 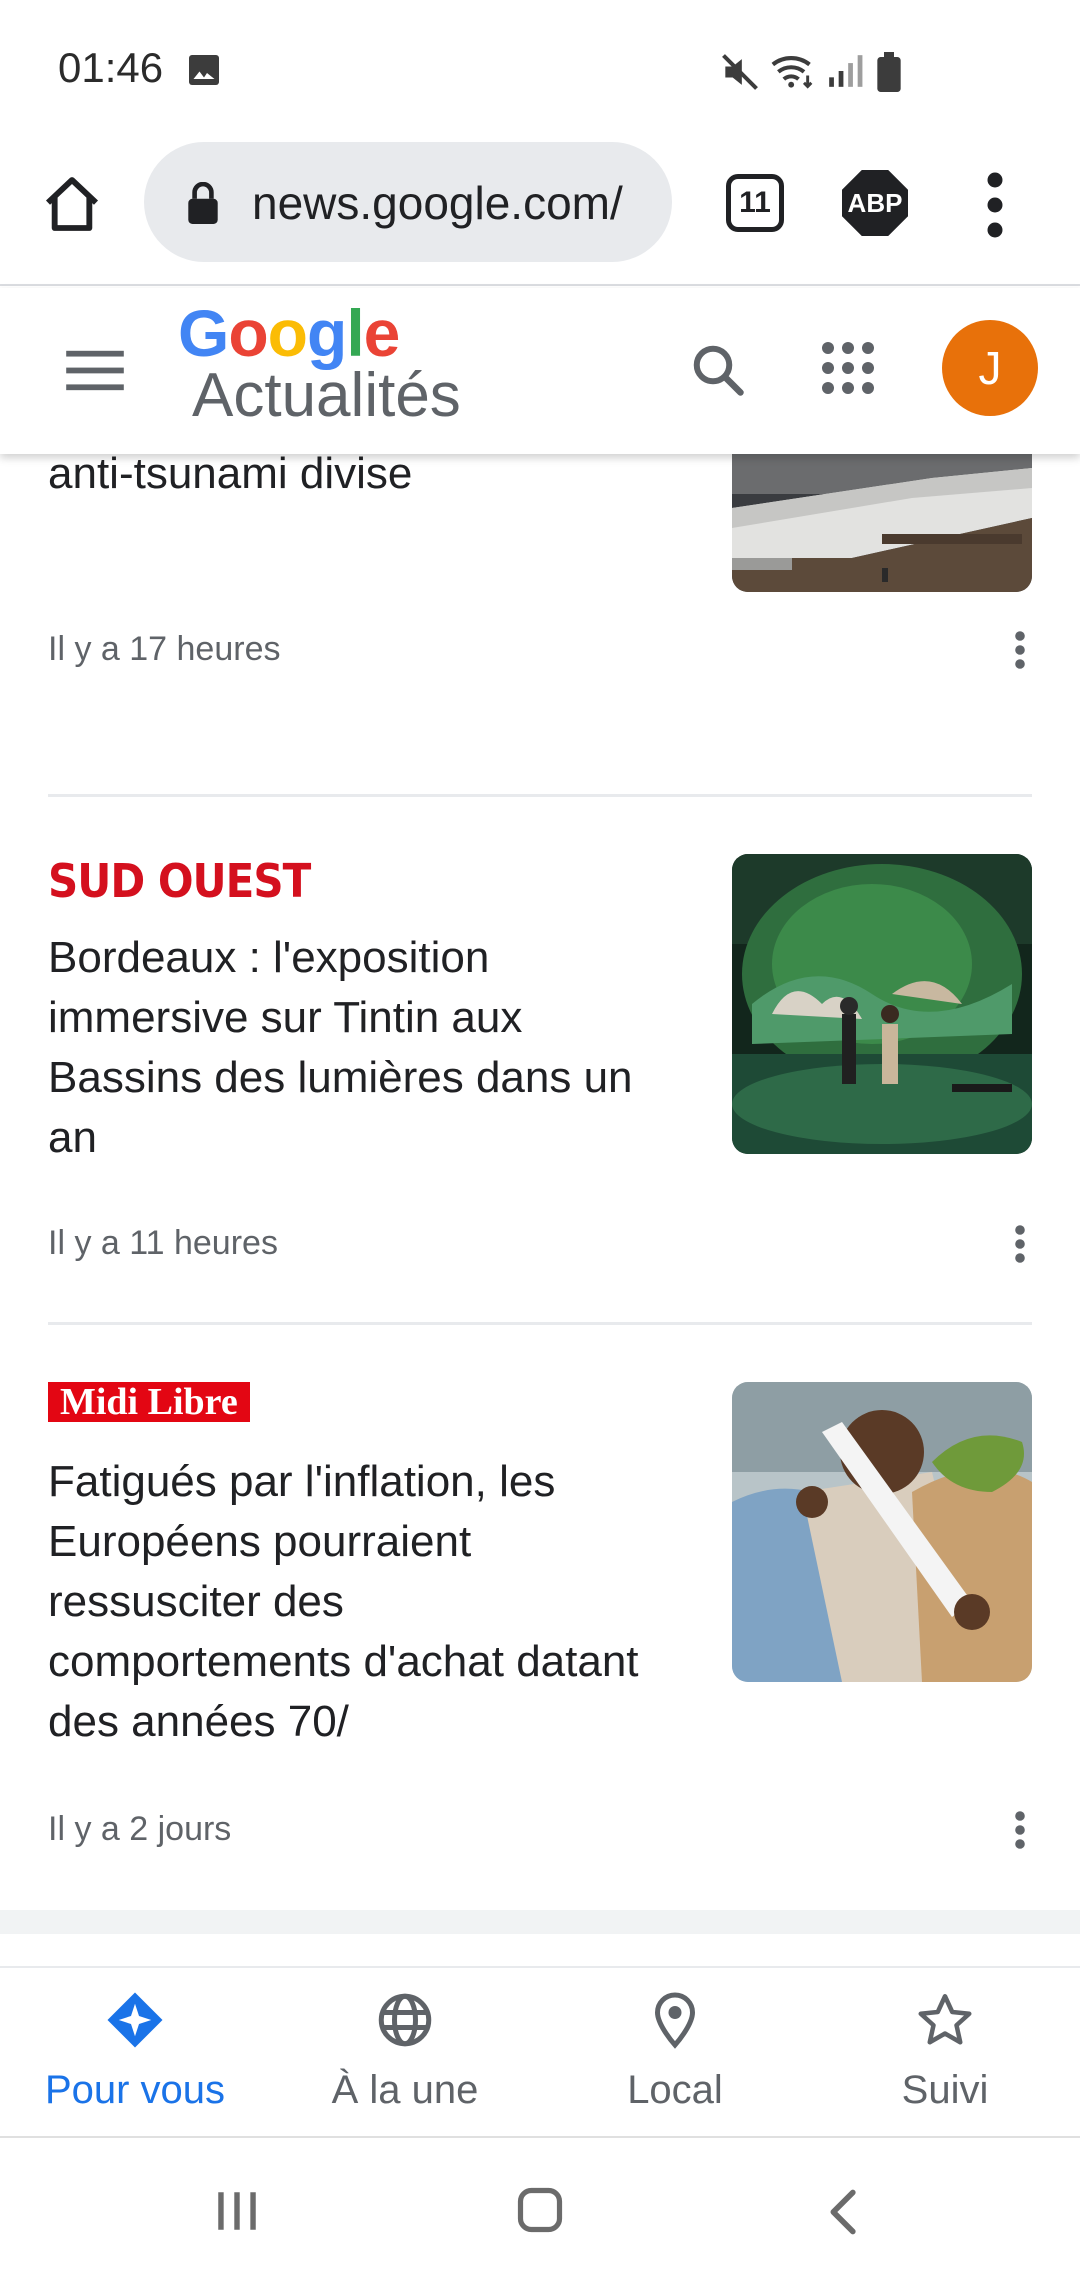 I want to click on browser-toolbar: news.google.com/ 11 ABP, so click(x=540, y=213).